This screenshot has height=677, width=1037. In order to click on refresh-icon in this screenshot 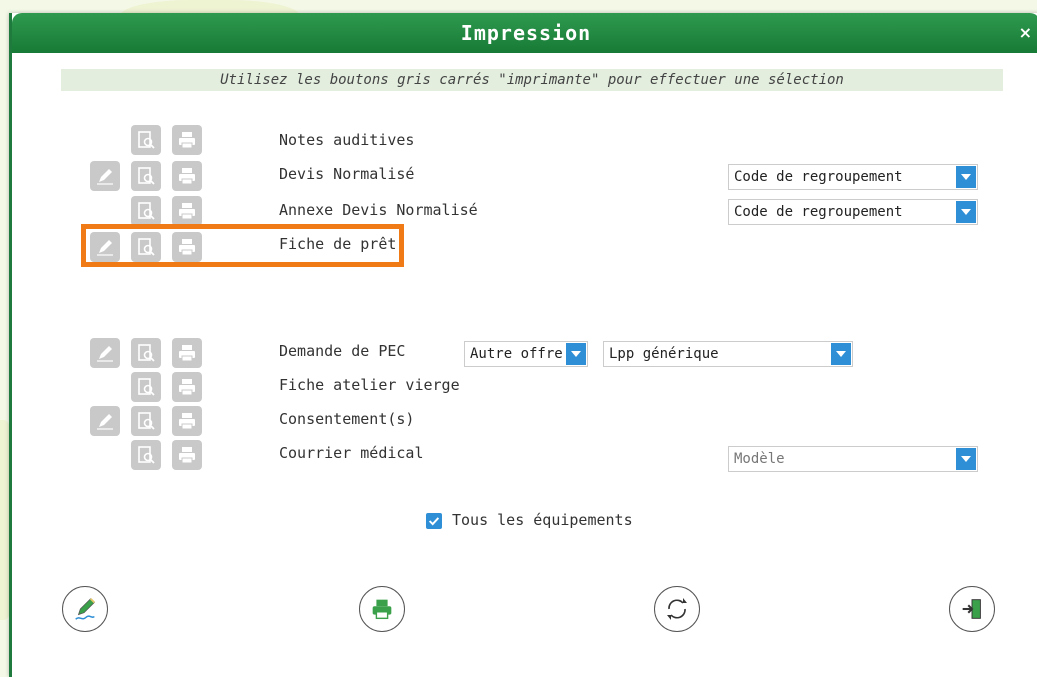, I will do `click(677, 609)`.